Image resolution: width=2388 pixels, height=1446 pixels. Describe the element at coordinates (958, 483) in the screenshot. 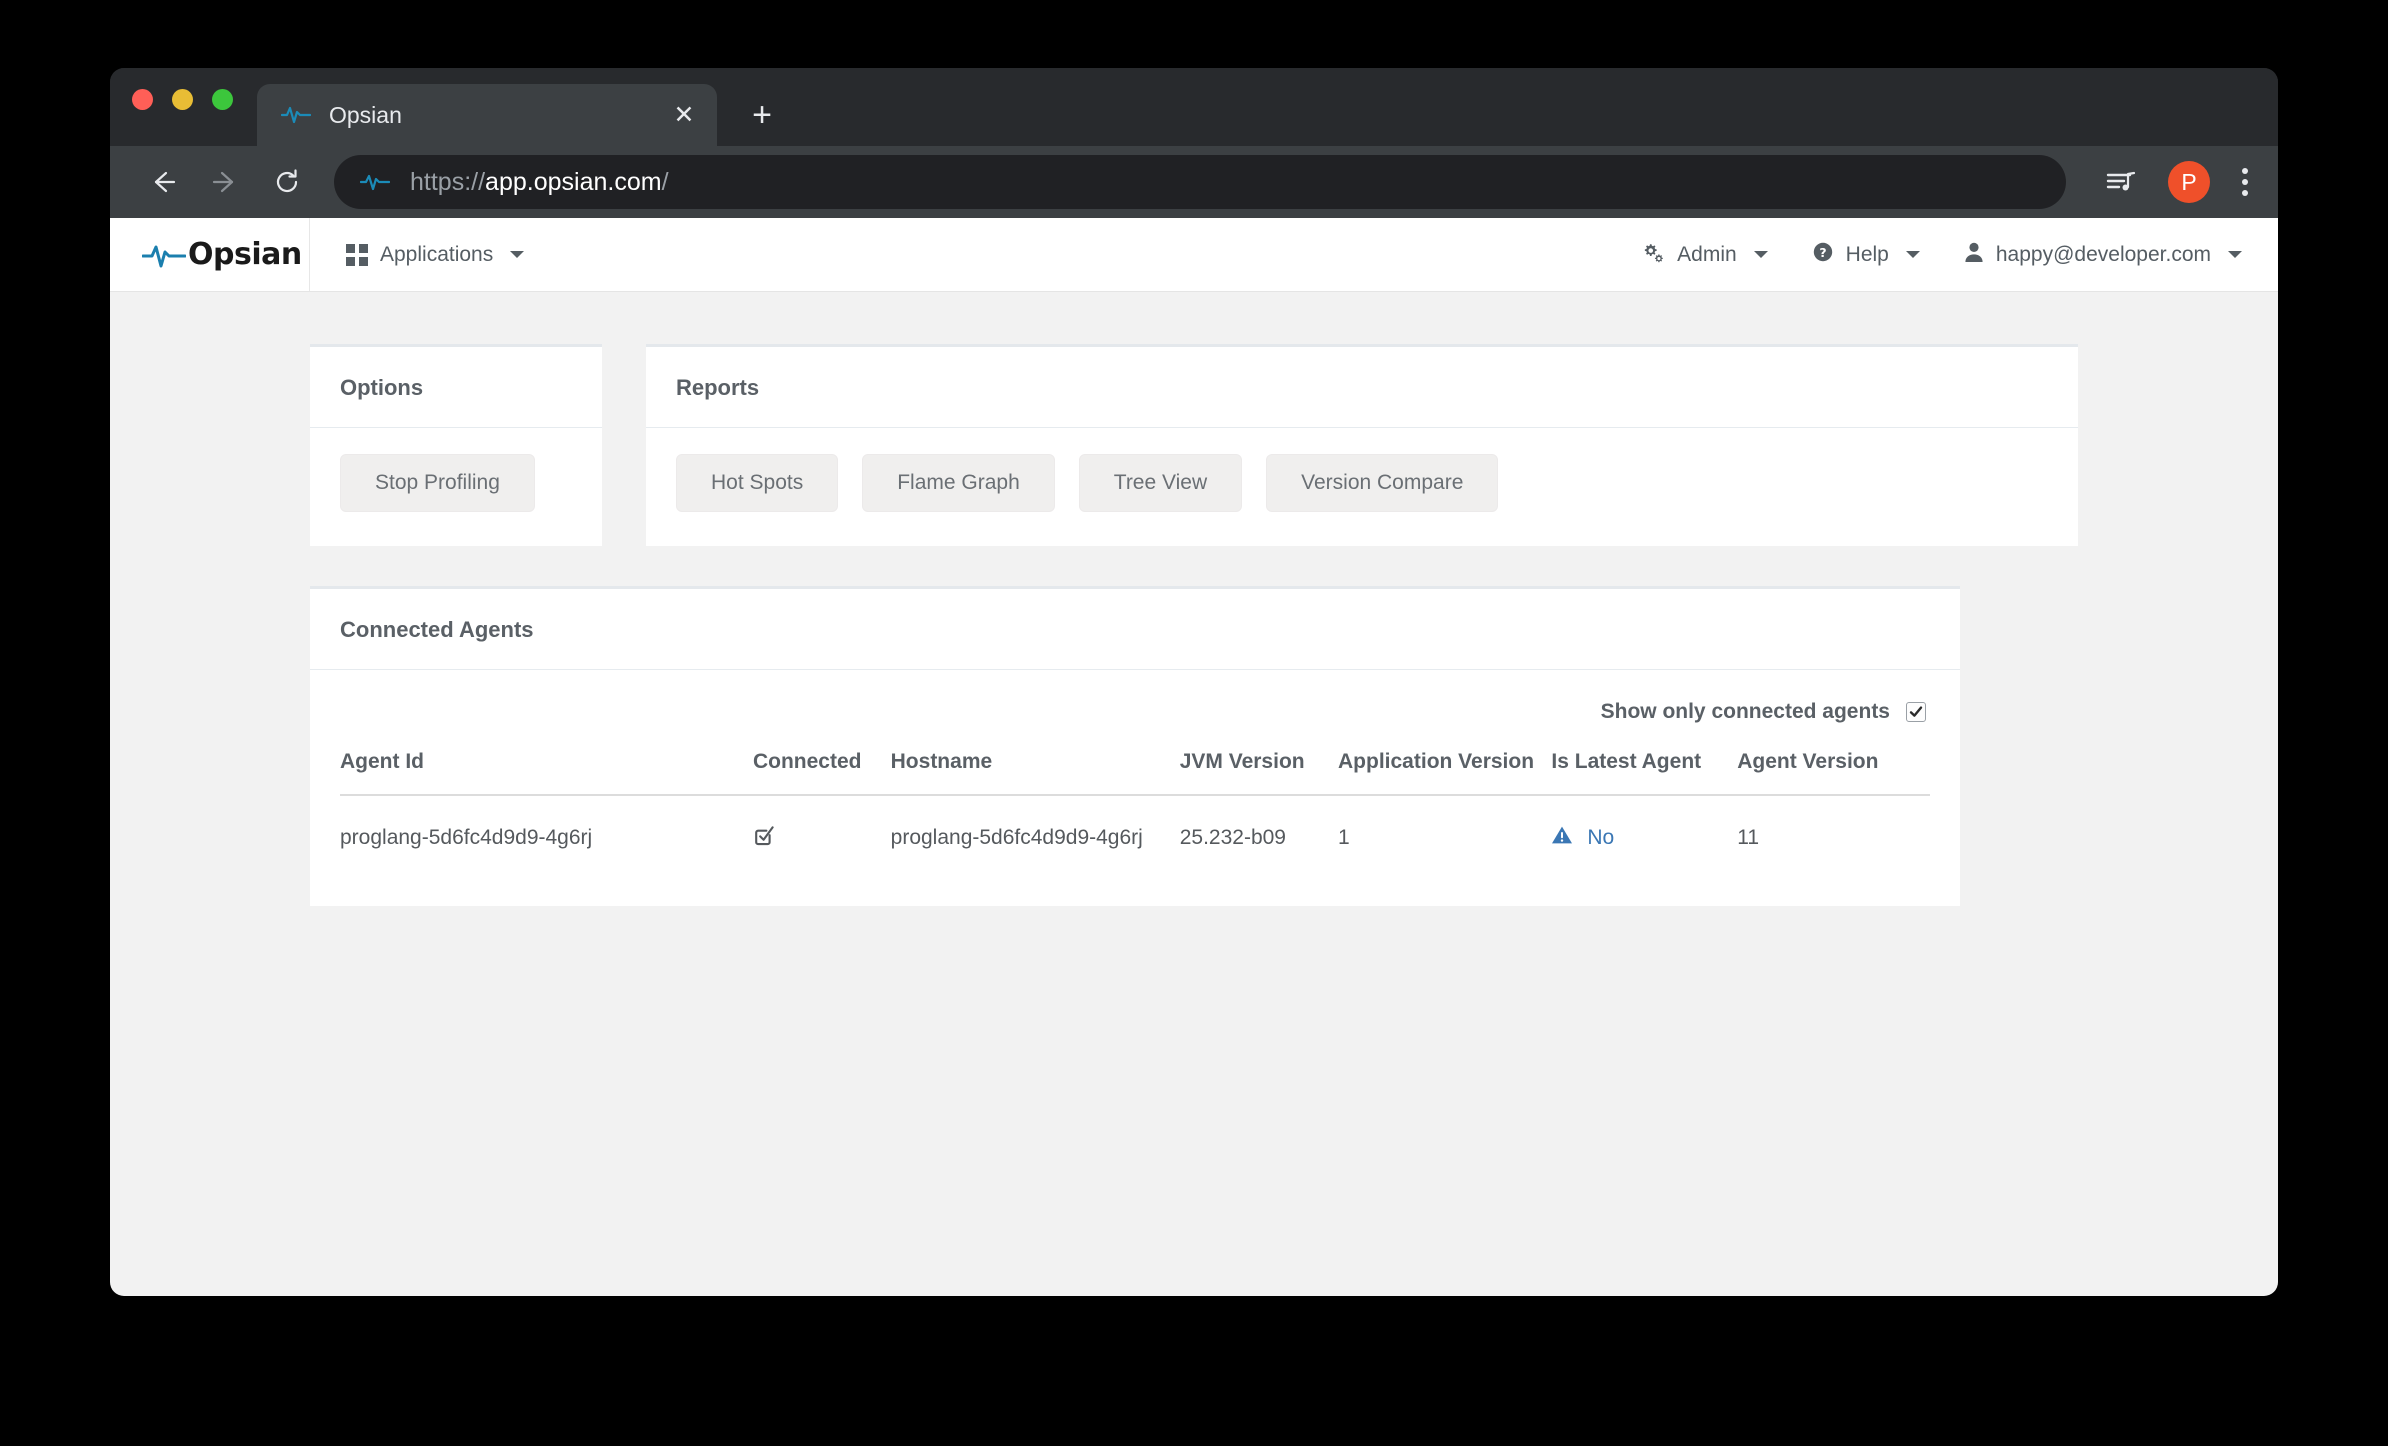

I see `flame-graph-button: Flame Graph` at that location.